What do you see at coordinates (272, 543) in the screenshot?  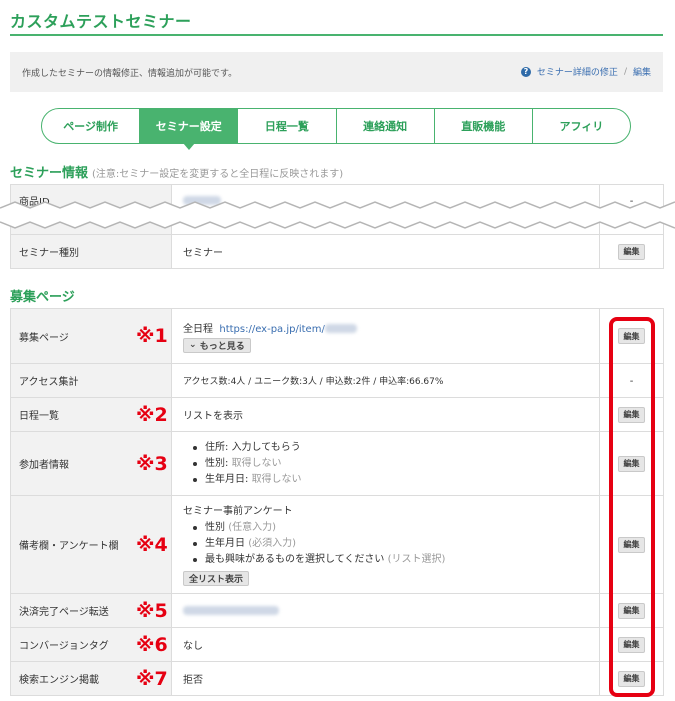 I see `survey-note: (必須入力)` at bounding box center [272, 543].